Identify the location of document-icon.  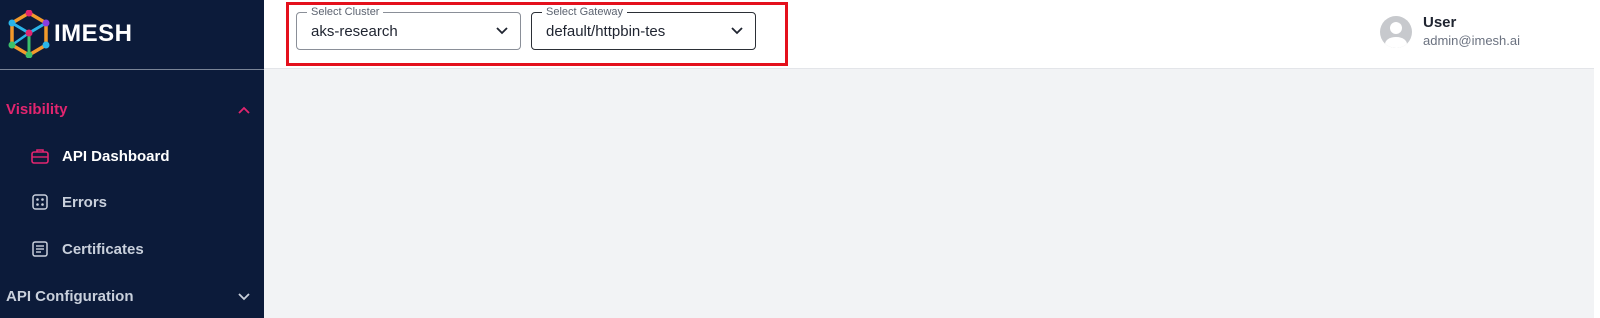
(40, 249).